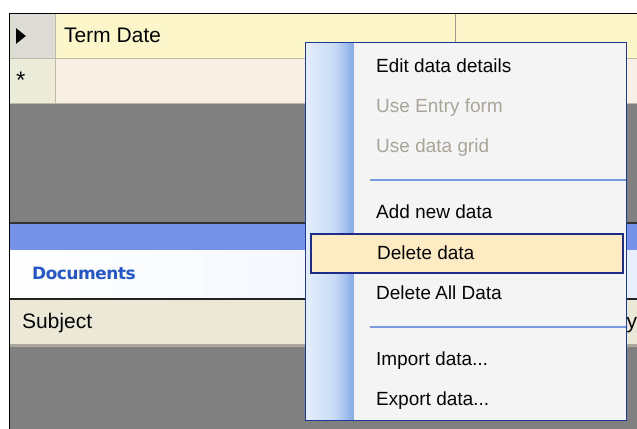 This screenshot has width=637, height=429. I want to click on panel-title: Documents, so click(84, 274).